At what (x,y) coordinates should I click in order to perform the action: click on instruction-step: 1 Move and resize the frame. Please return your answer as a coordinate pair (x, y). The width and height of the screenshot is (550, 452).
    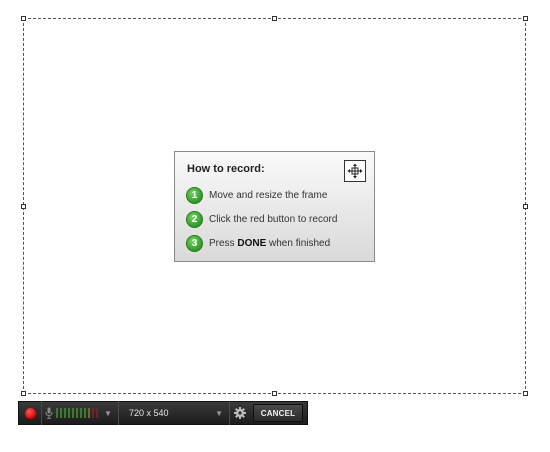
    Looking at the image, I should click on (274, 195).